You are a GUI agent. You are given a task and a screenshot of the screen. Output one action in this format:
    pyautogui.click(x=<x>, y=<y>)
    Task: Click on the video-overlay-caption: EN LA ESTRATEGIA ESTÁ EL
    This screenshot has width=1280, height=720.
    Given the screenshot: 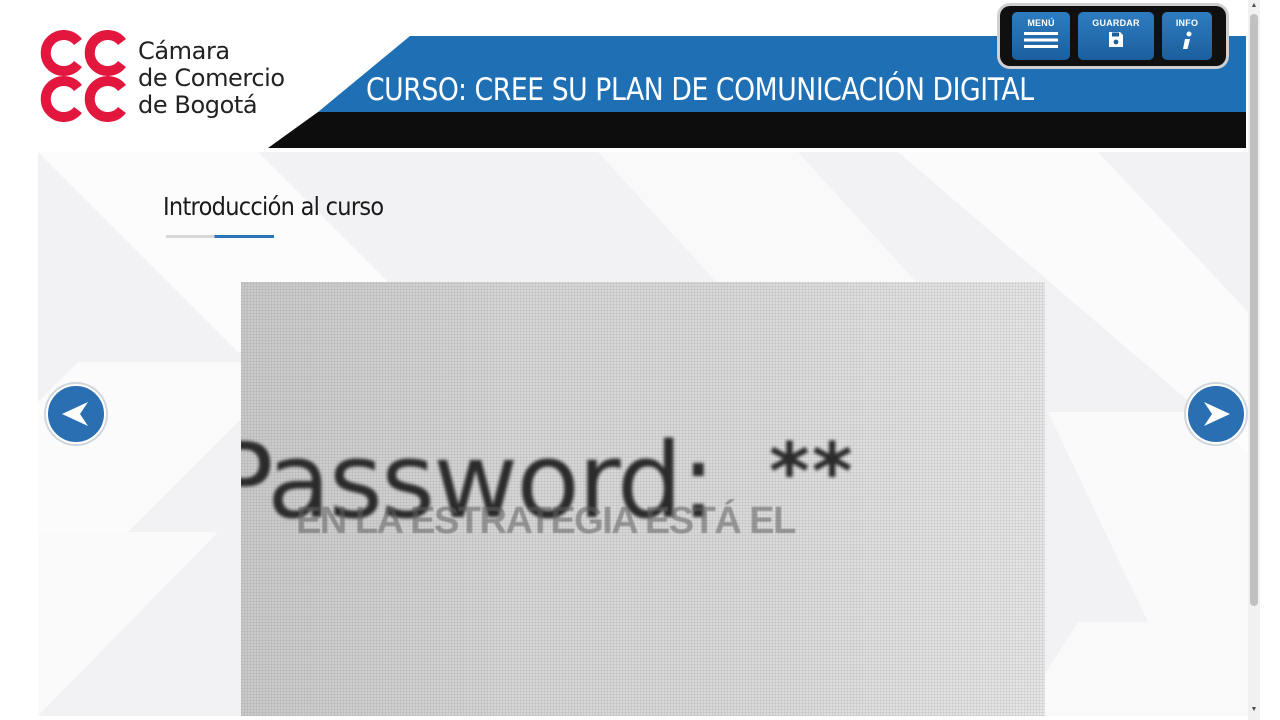 What is the action you would take?
    pyautogui.click(x=546, y=521)
    